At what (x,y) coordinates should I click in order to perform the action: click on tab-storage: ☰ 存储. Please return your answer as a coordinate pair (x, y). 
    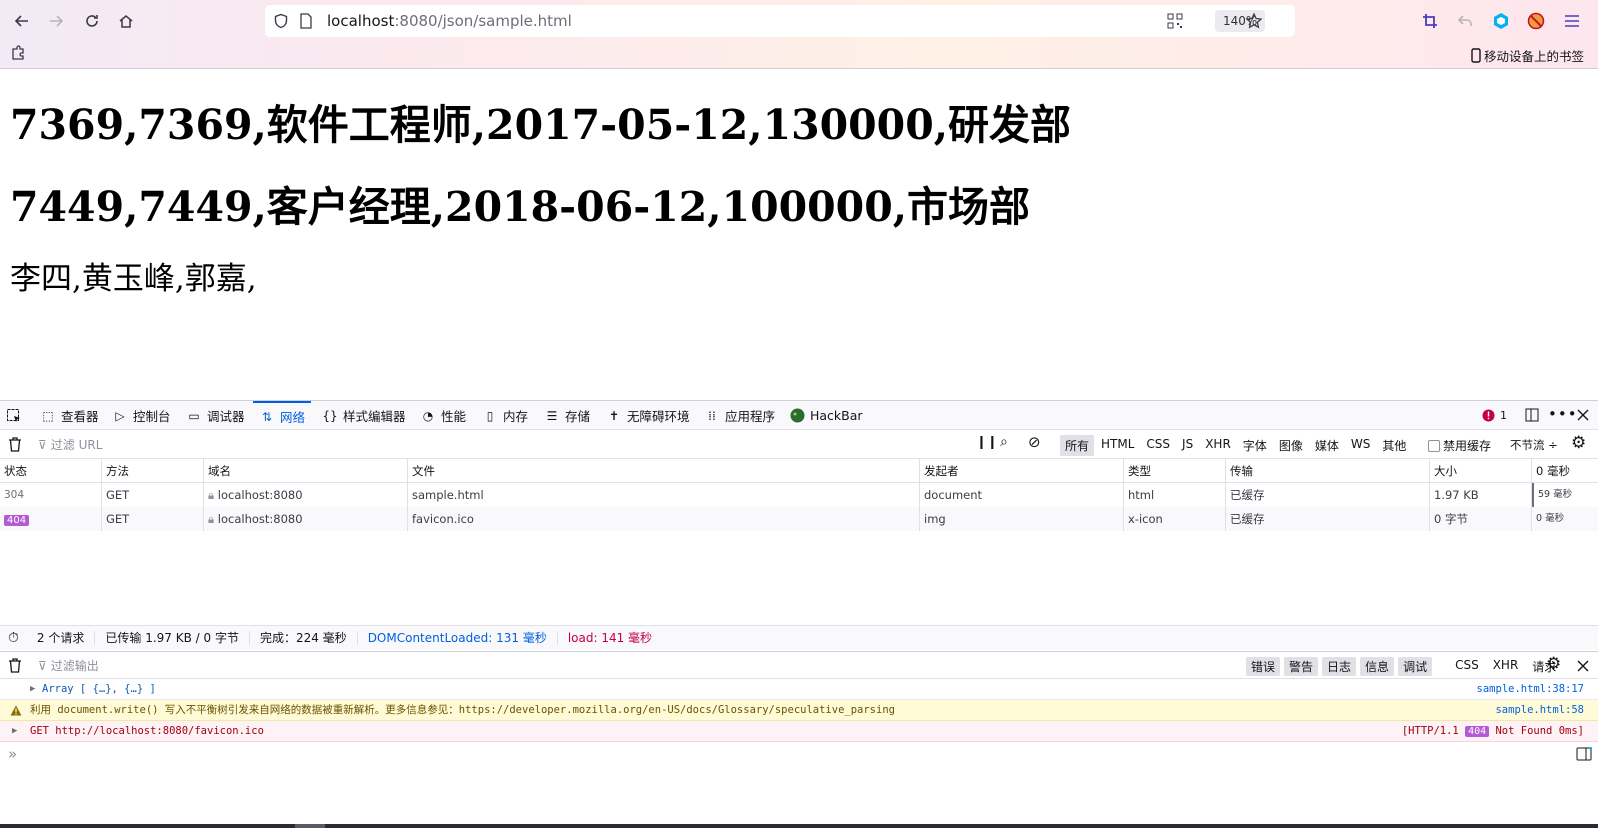
    Looking at the image, I should click on (567, 415).